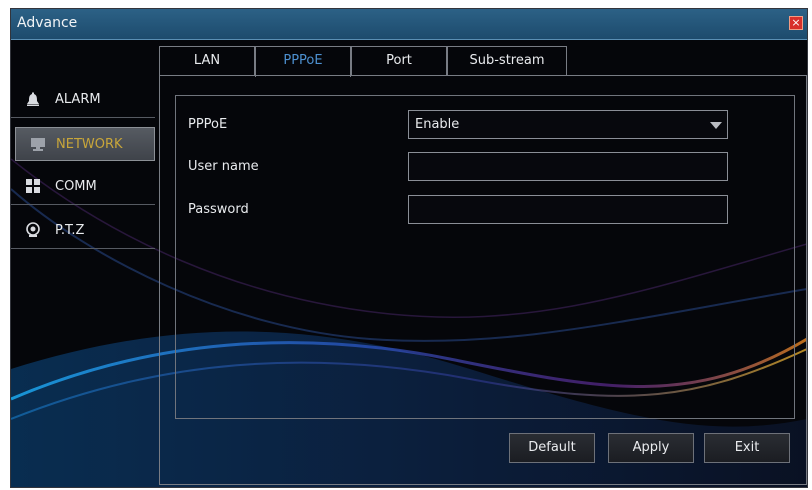 The width and height of the screenshot is (812, 490). I want to click on password-input, so click(568, 209).